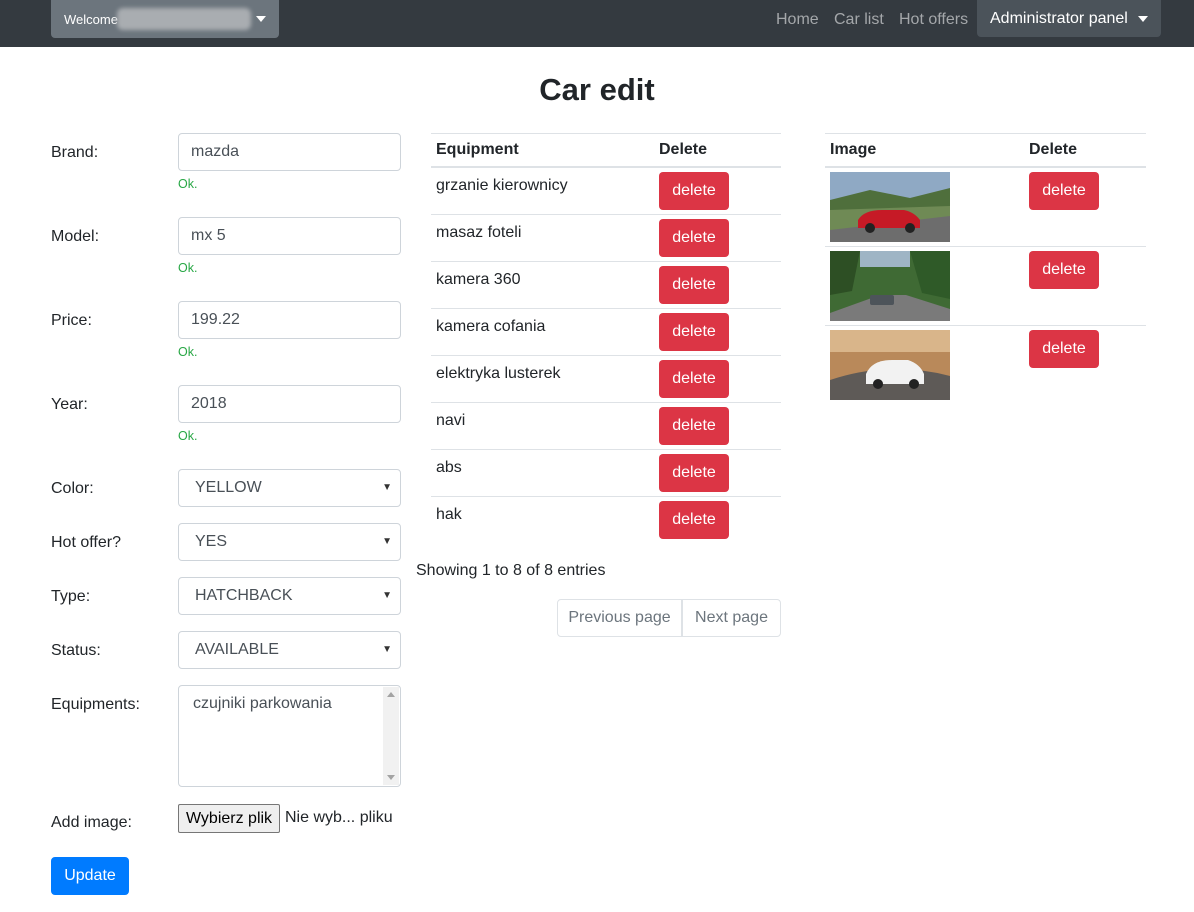  I want to click on year-input: 2018, so click(289, 404).